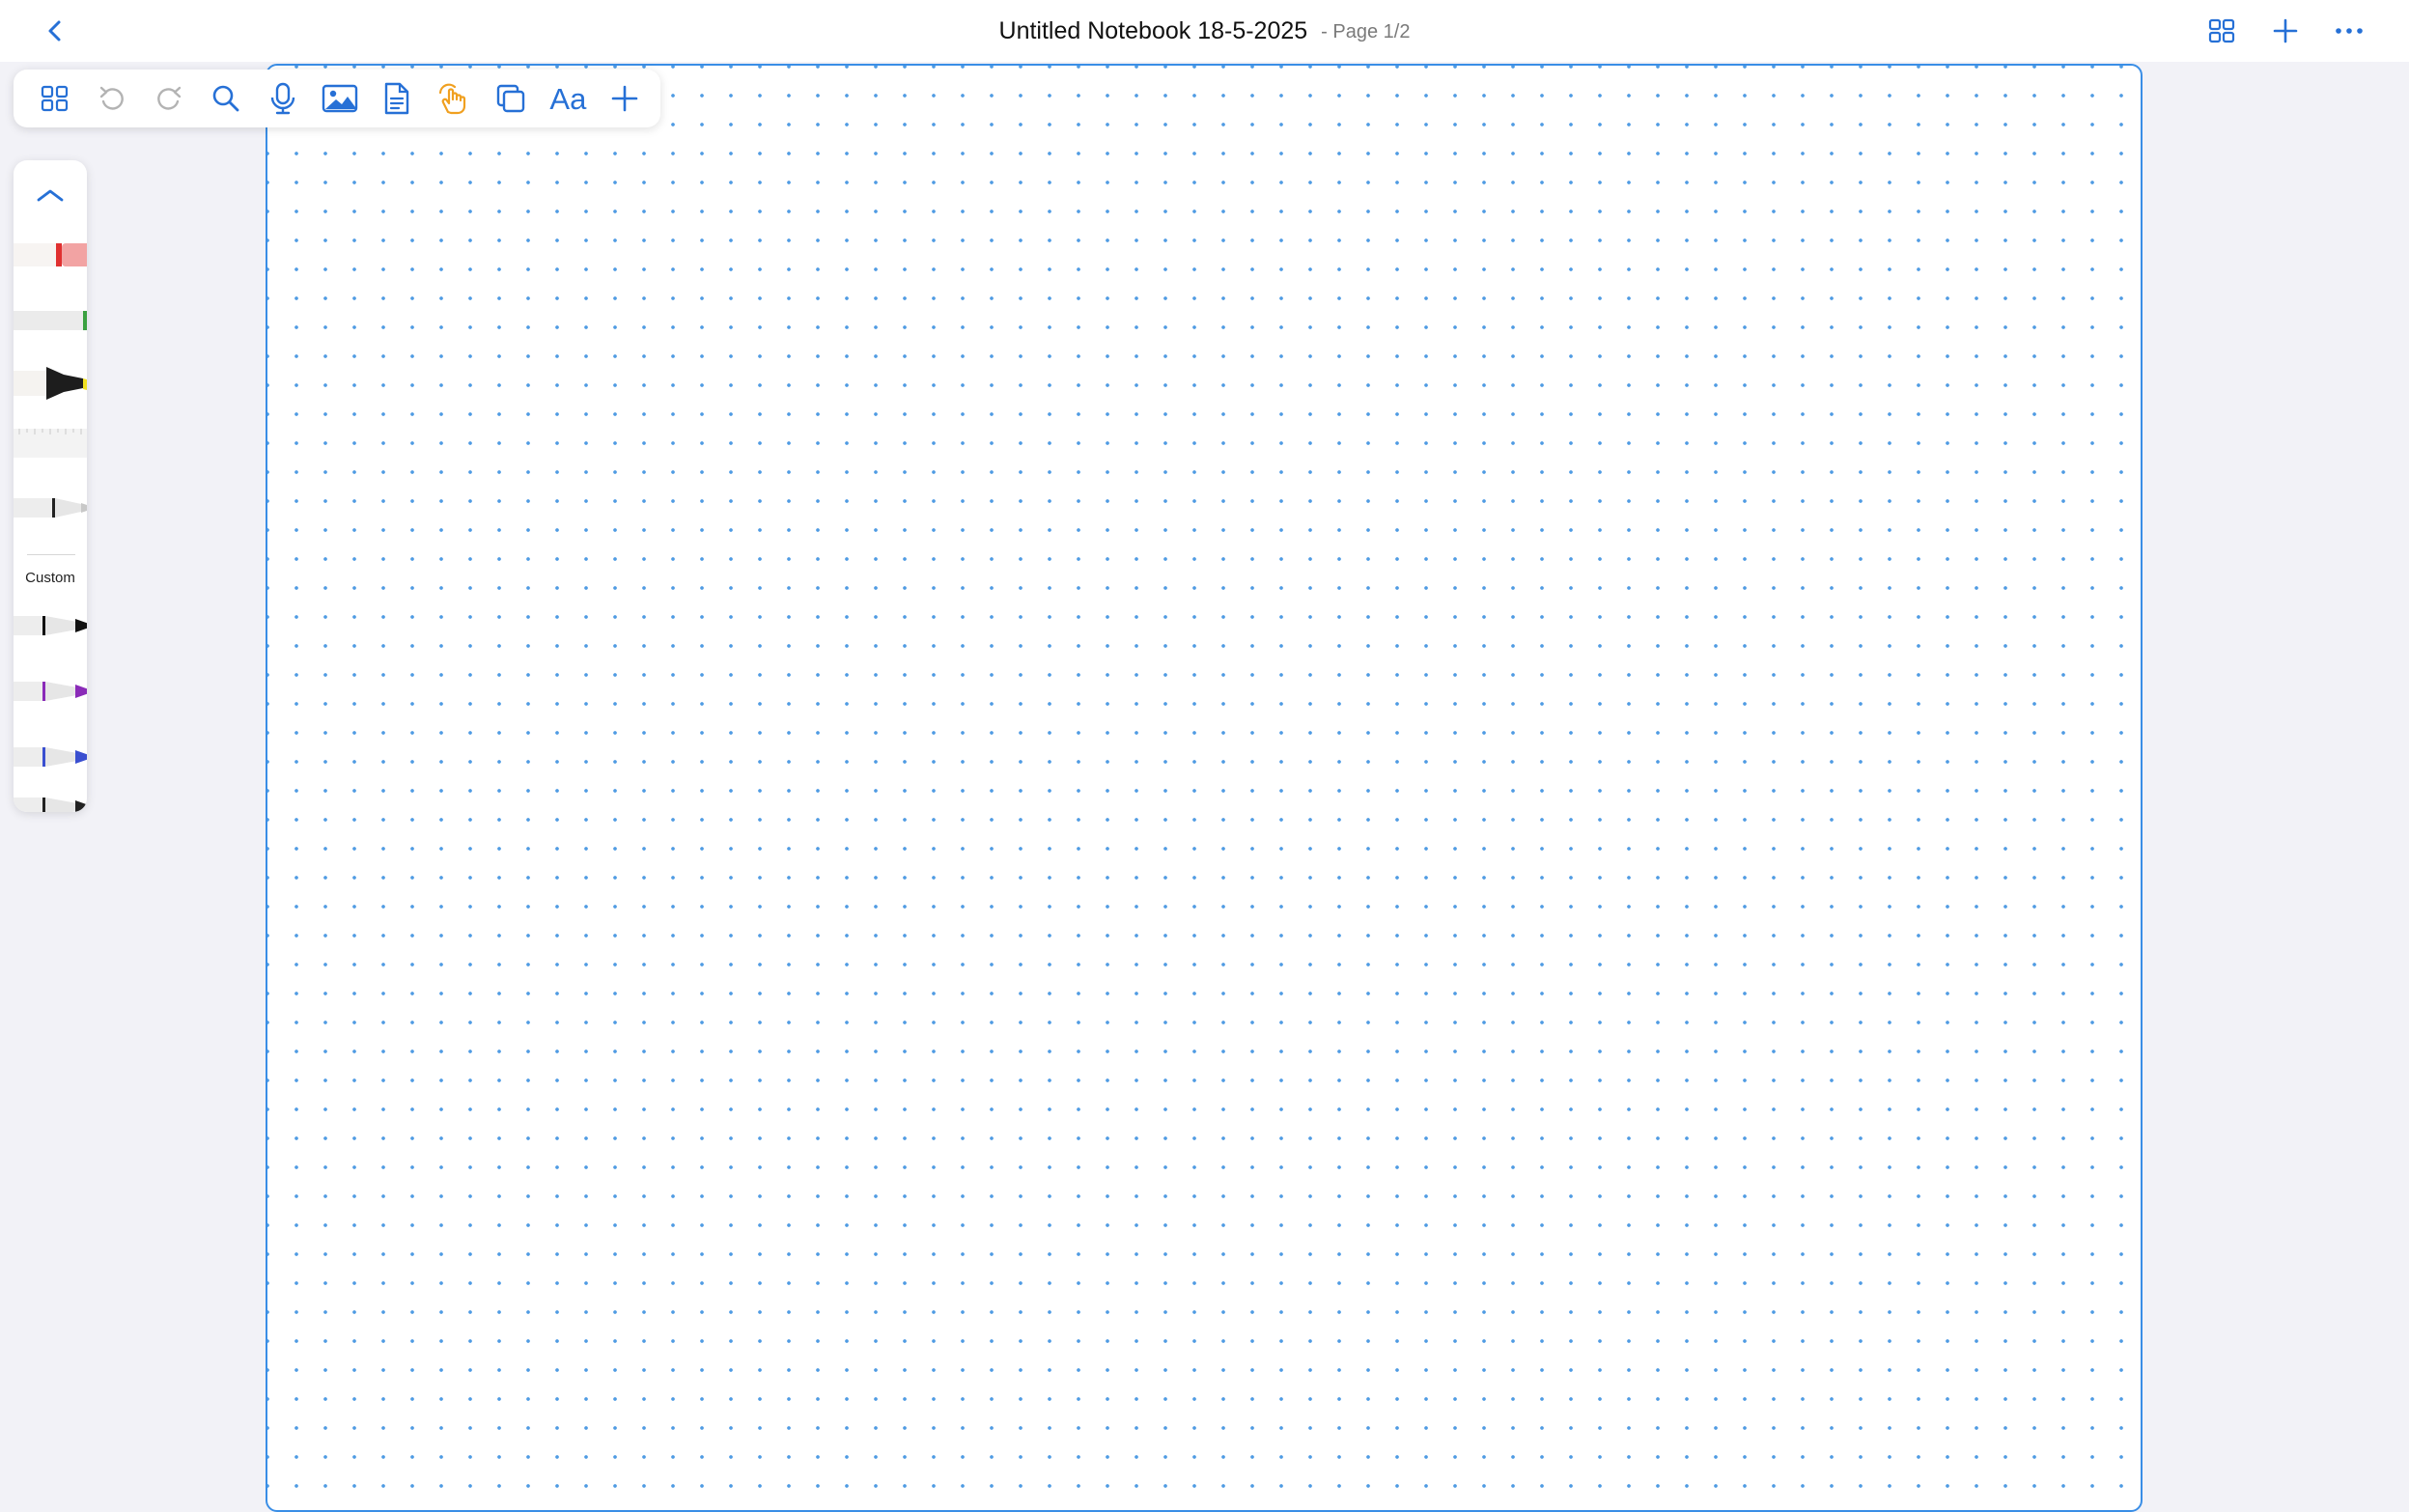 This screenshot has width=2409, height=1512. What do you see at coordinates (1153, 31) in the screenshot?
I see `notebook-title: Untitled Notebook 18-5-2025` at bounding box center [1153, 31].